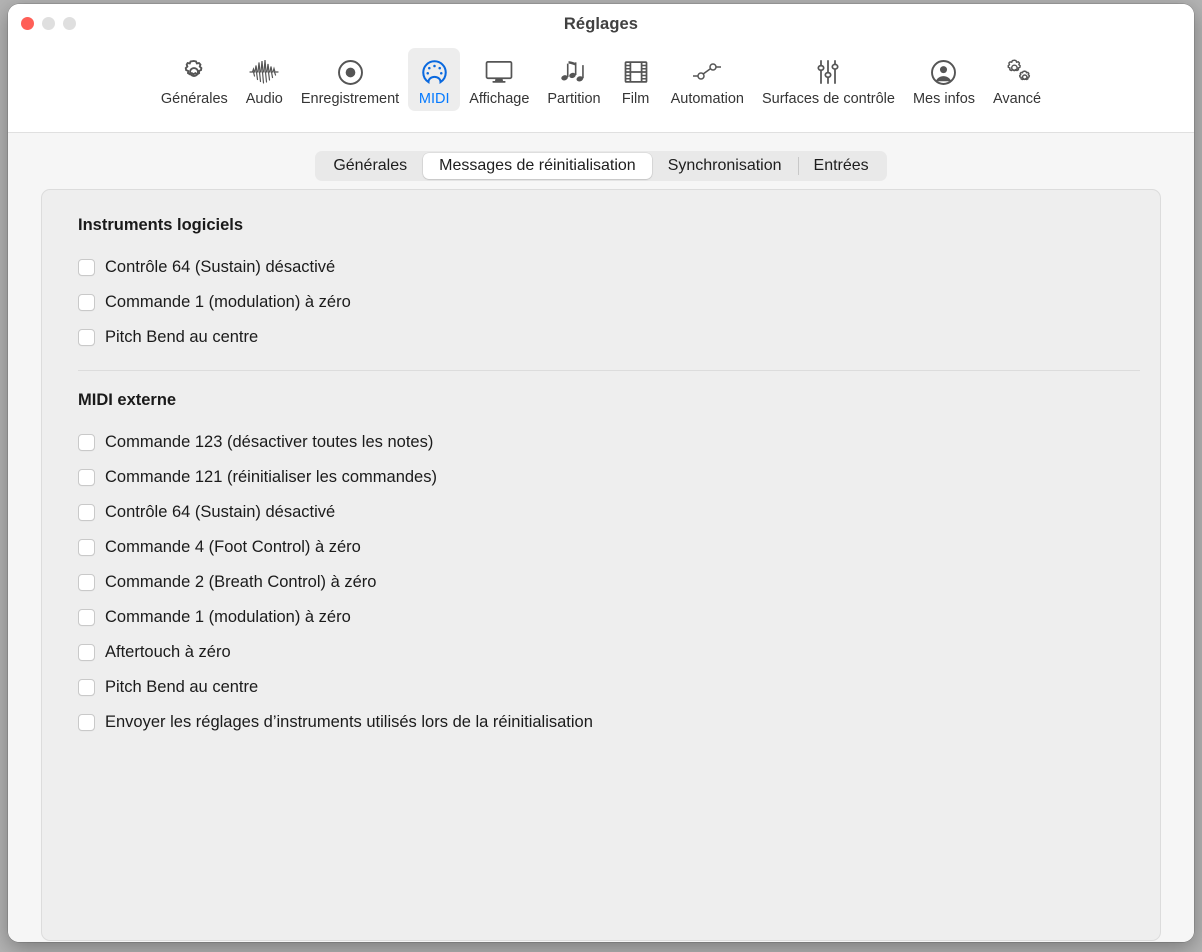  What do you see at coordinates (601, 547) in the screenshot?
I see `checkbox-row: Commande 4 (Foot Control) à zéro` at bounding box center [601, 547].